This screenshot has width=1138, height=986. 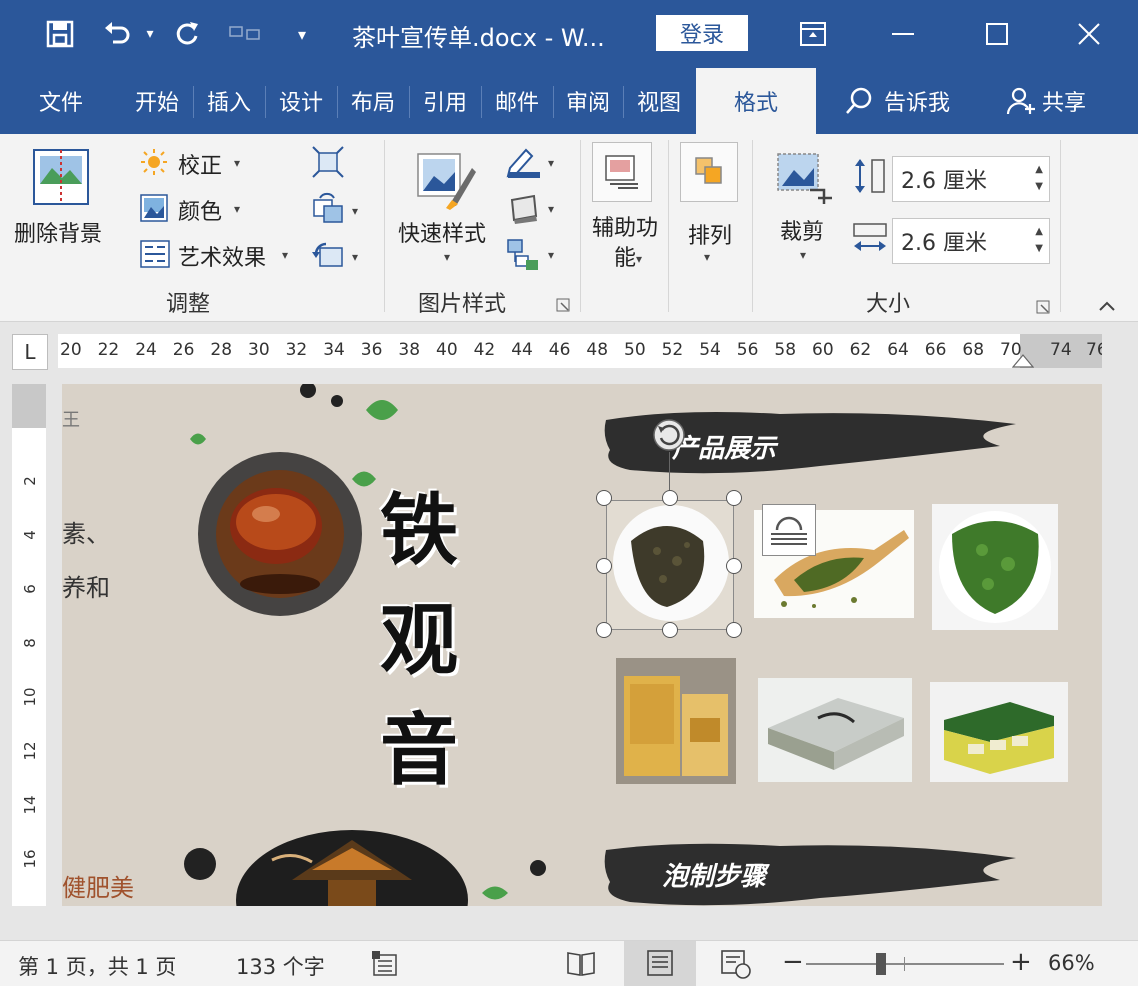 I want to click on change-picture-icon, so click(x=328, y=208).